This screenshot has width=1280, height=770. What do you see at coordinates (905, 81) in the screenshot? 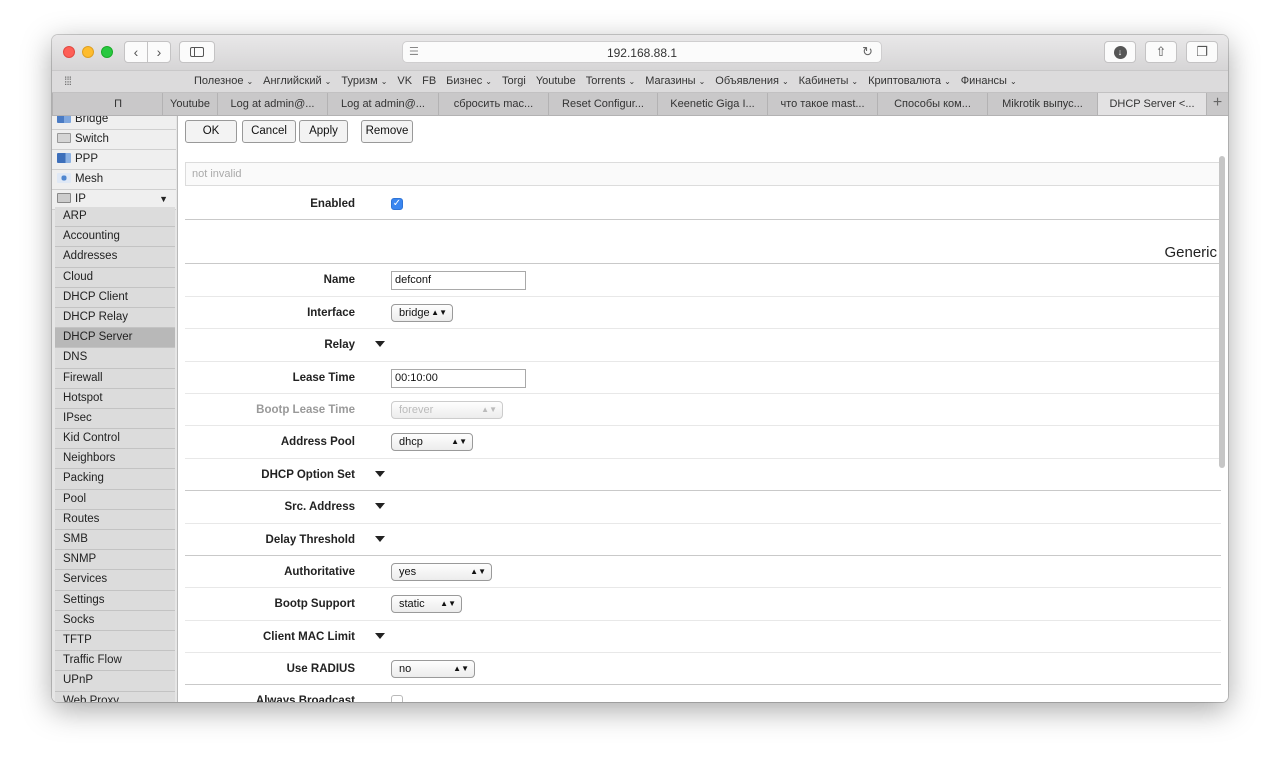
I see `favorite-label: Криптовалюта` at bounding box center [905, 81].